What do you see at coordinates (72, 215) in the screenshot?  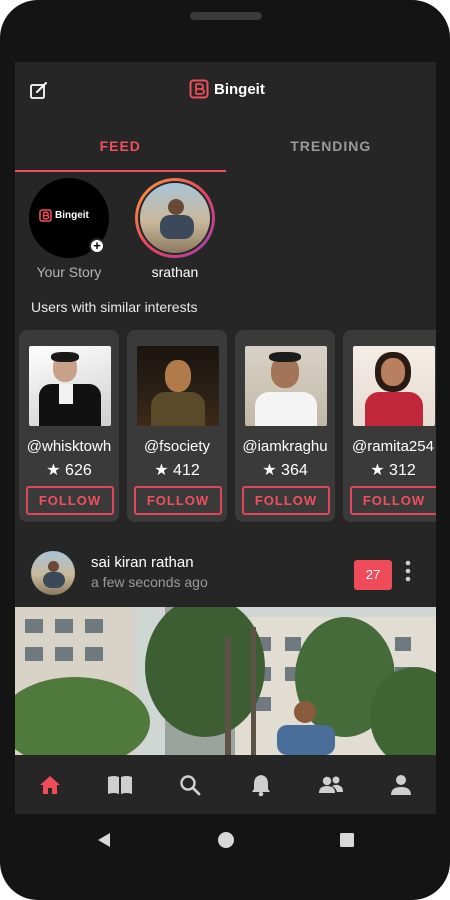 I see `story-logo-text: Bingeit` at bounding box center [72, 215].